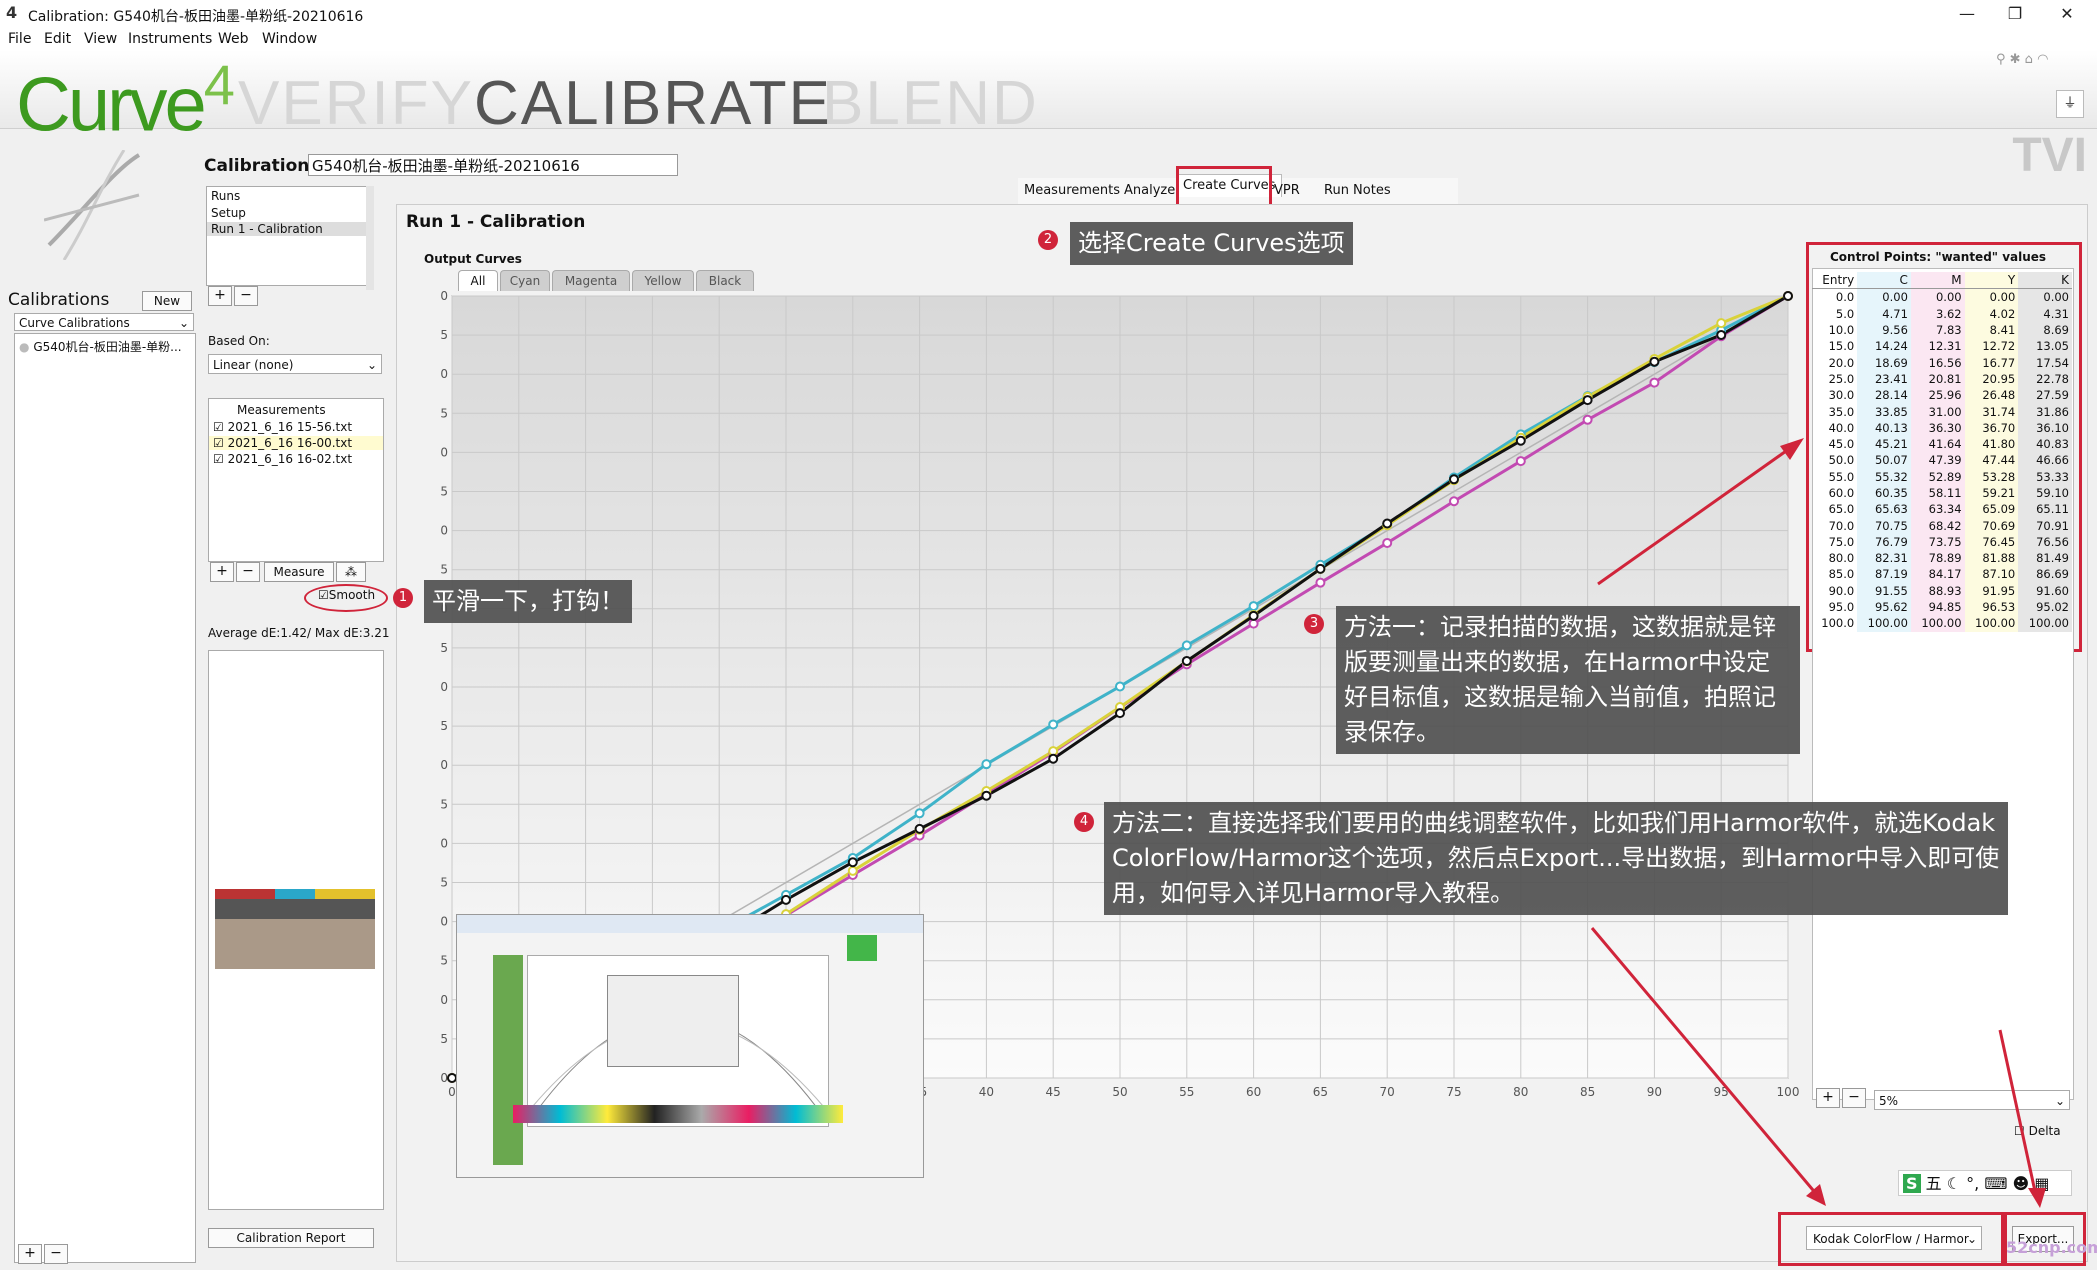 The width and height of the screenshot is (2097, 1270). I want to click on table-row: 100.0 100.00 100.00 100.00 100.00, so click(1942, 623).